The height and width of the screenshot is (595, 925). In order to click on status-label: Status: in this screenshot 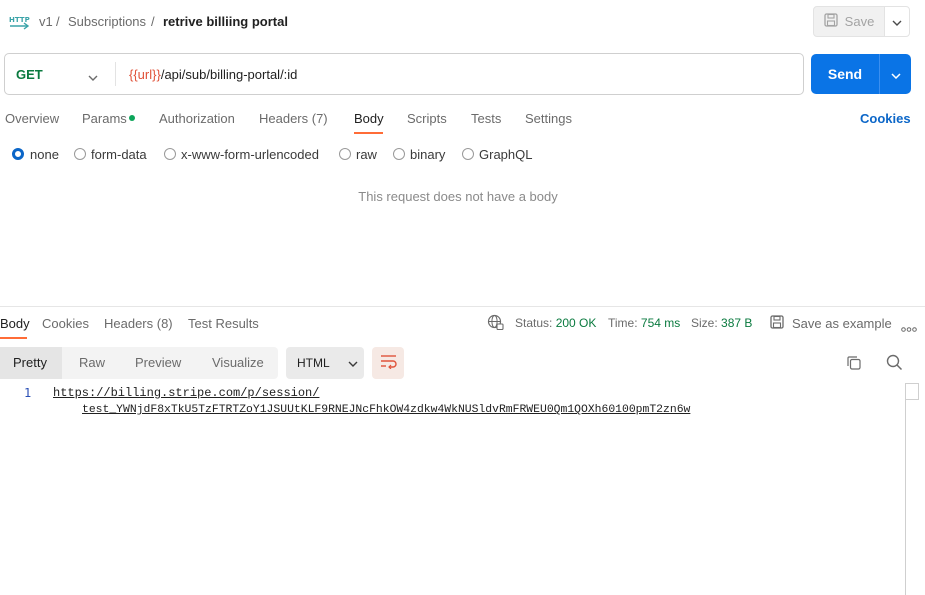, I will do `click(534, 323)`.